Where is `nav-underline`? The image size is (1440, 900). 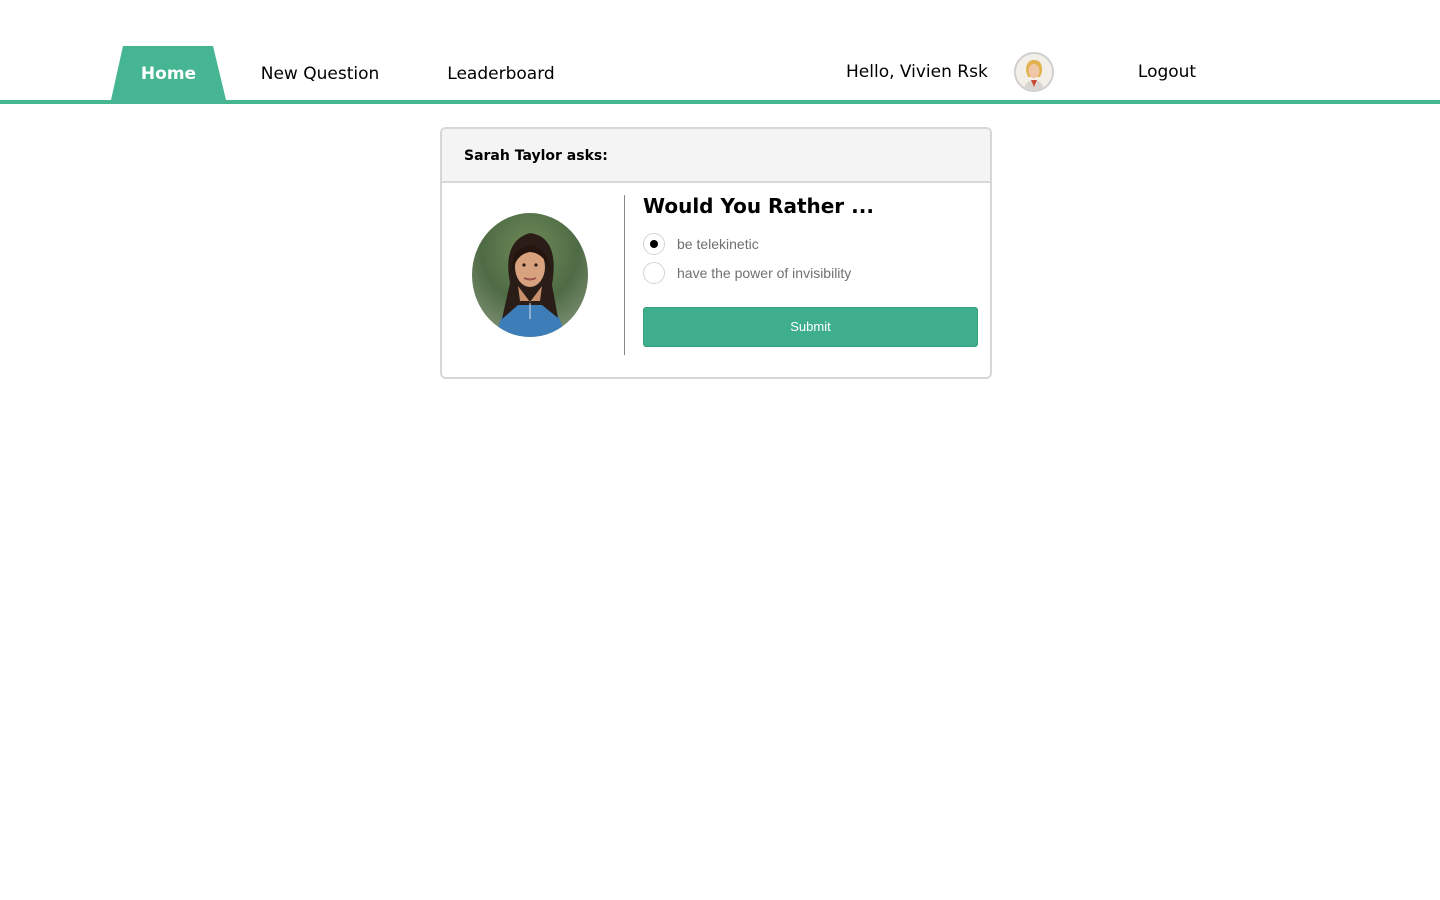 nav-underline is located at coordinates (720, 102).